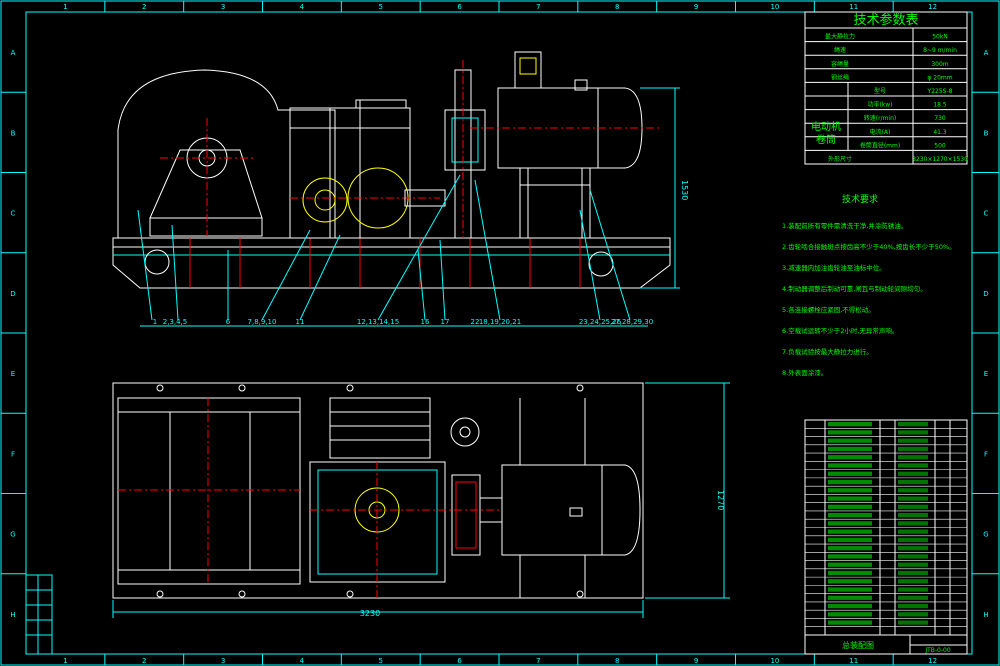 The width and height of the screenshot is (1000, 666). Describe the element at coordinates (555, 203) in the screenshot. I see `motor-pedestal` at that location.